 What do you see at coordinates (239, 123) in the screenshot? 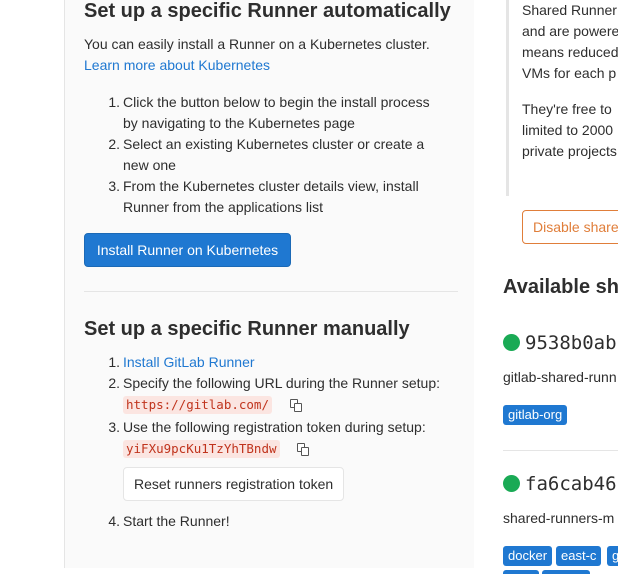
I see `auto-step-1-cont: by navigating to the Kubernetes page` at bounding box center [239, 123].